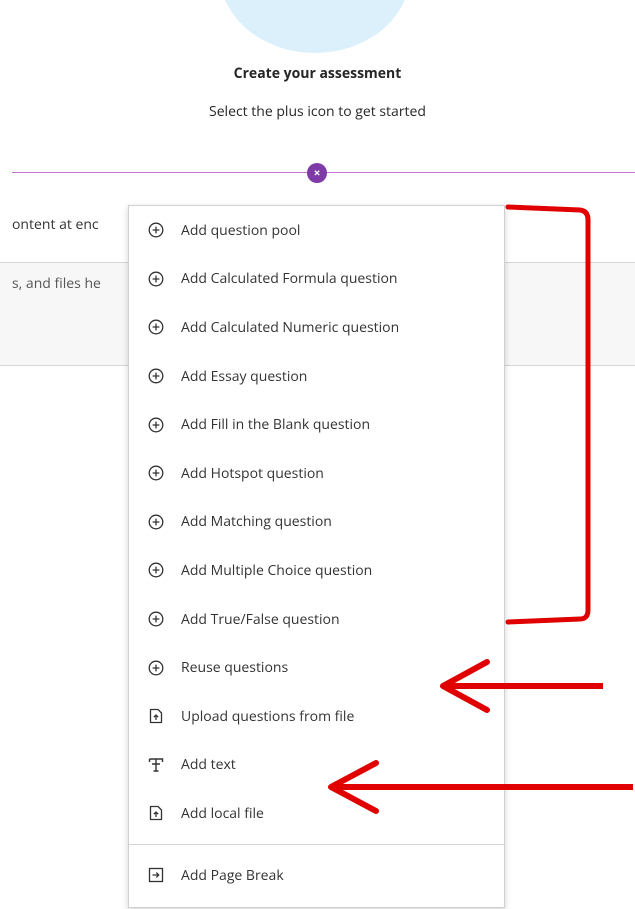 The height and width of the screenshot is (909, 635). I want to click on menu-item-multiple-choice: Add Multiple Choice question, so click(316, 570).